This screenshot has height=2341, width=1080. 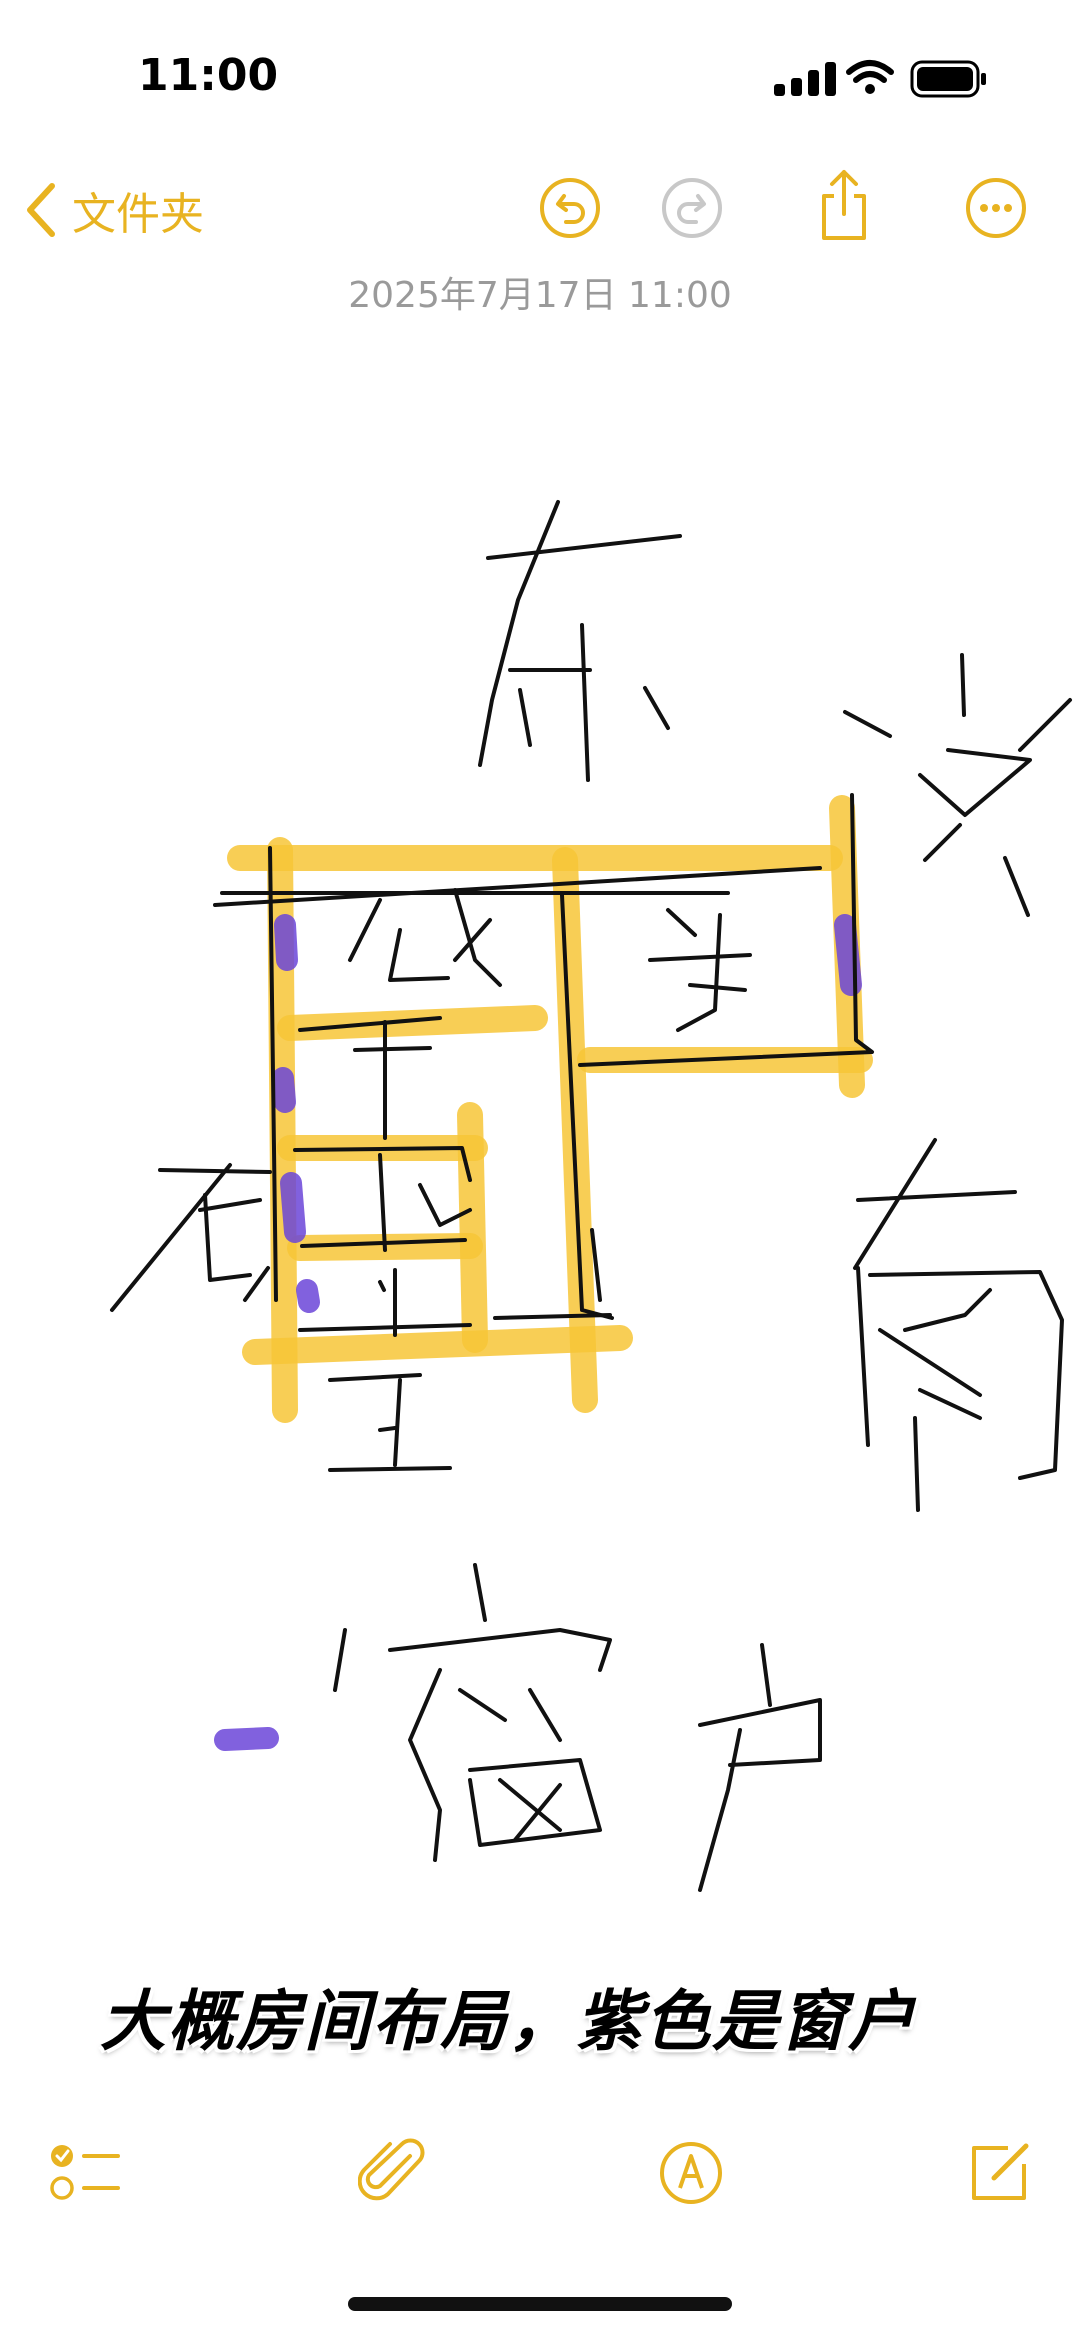 What do you see at coordinates (1000, 2172) in the screenshot?
I see `compose-icon` at bounding box center [1000, 2172].